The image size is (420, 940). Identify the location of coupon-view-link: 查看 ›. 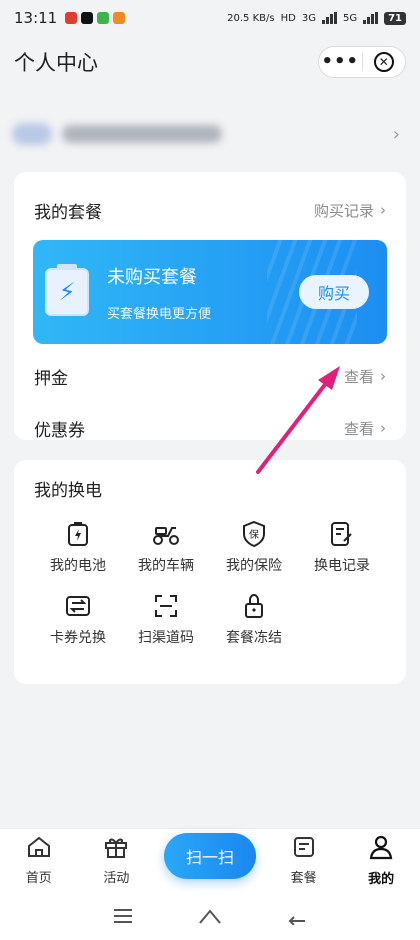
(365, 428).